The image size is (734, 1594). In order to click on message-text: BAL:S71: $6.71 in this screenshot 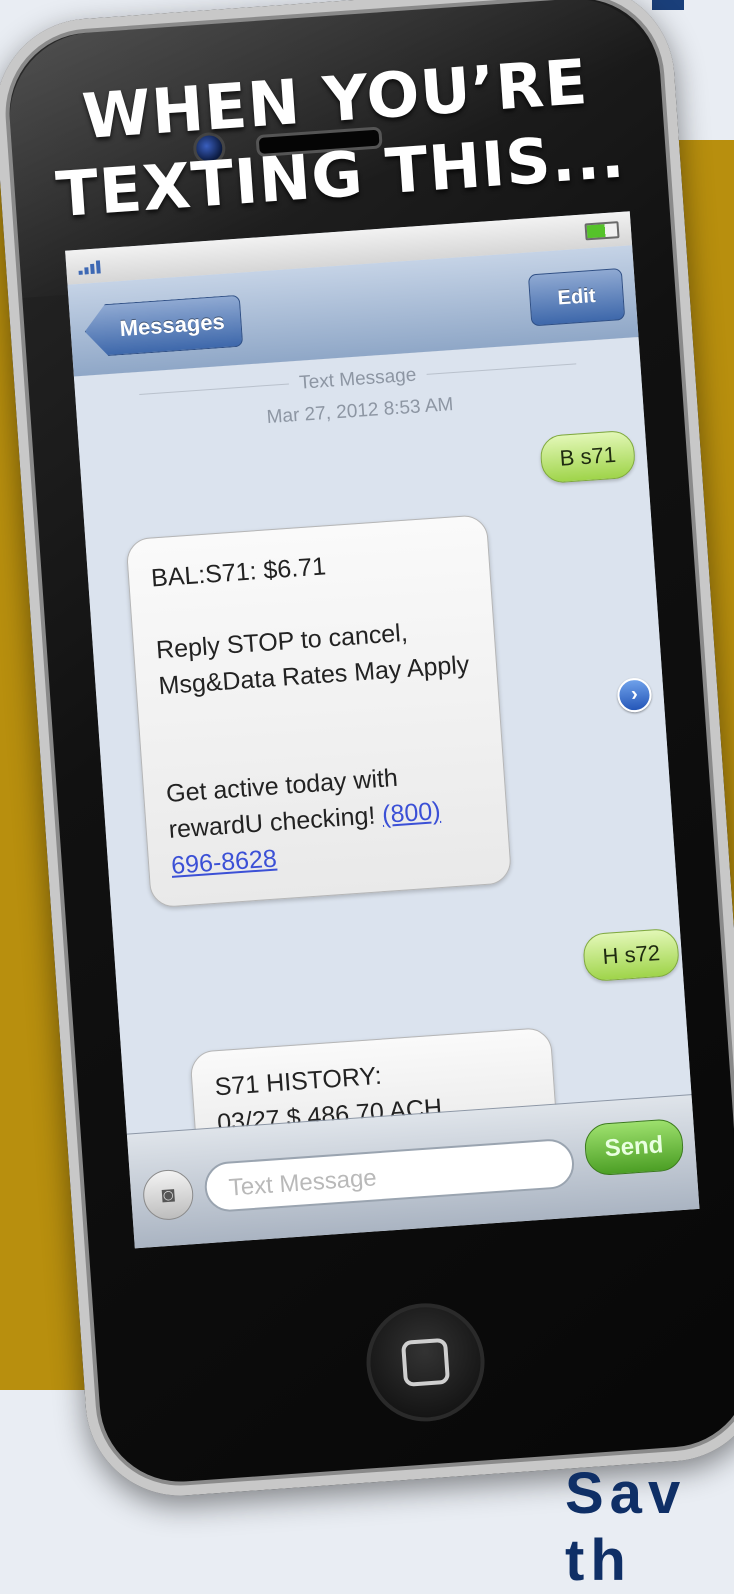, I will do `click(238, 572)`.